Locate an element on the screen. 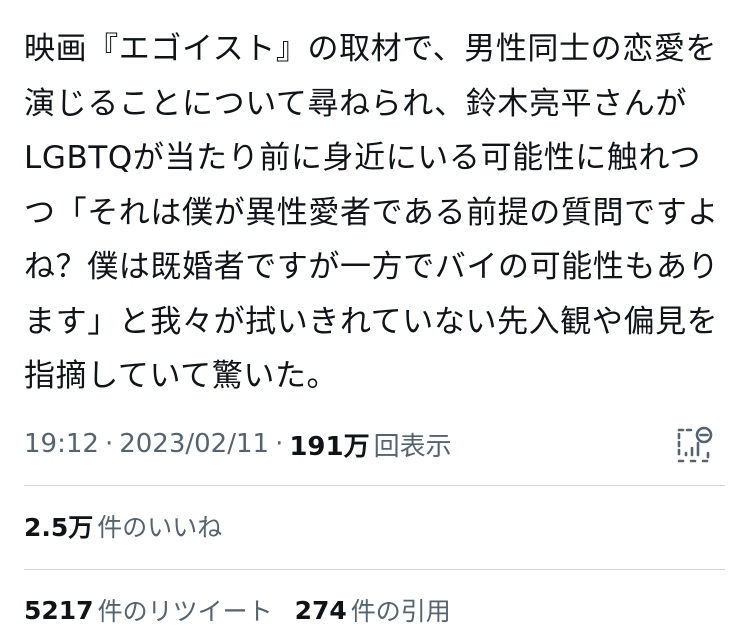  retweet-quote-stats: 5217 件のリツイート 274 件の引用 is located at coordinates (237, 610).